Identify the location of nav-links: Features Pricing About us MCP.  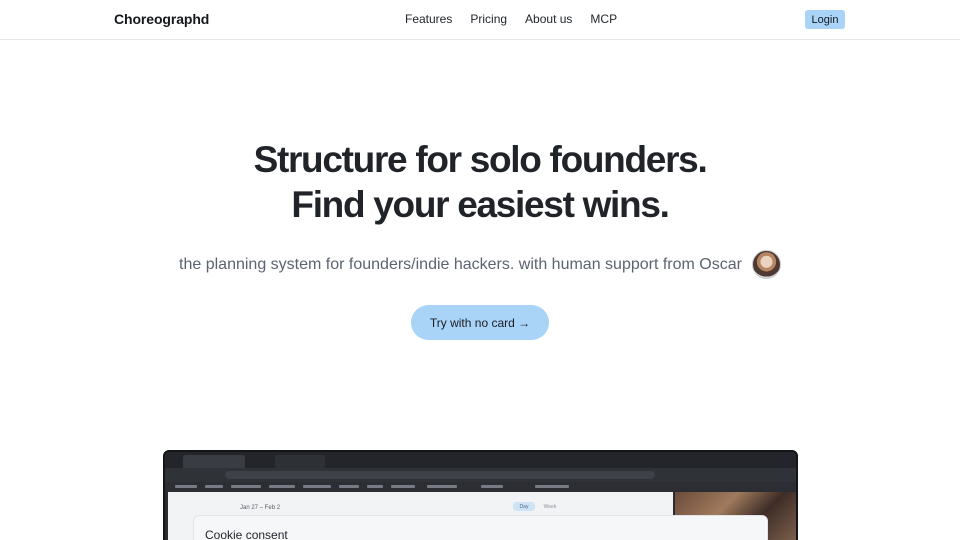
(511, 19).